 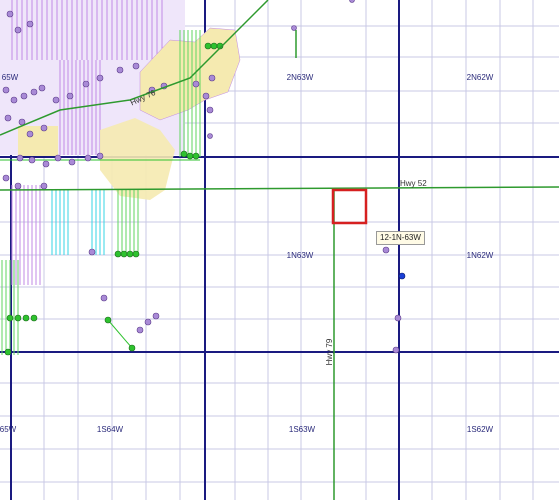 I want to click on label-1s62w: 1S62W, so click(x=480, y=429).